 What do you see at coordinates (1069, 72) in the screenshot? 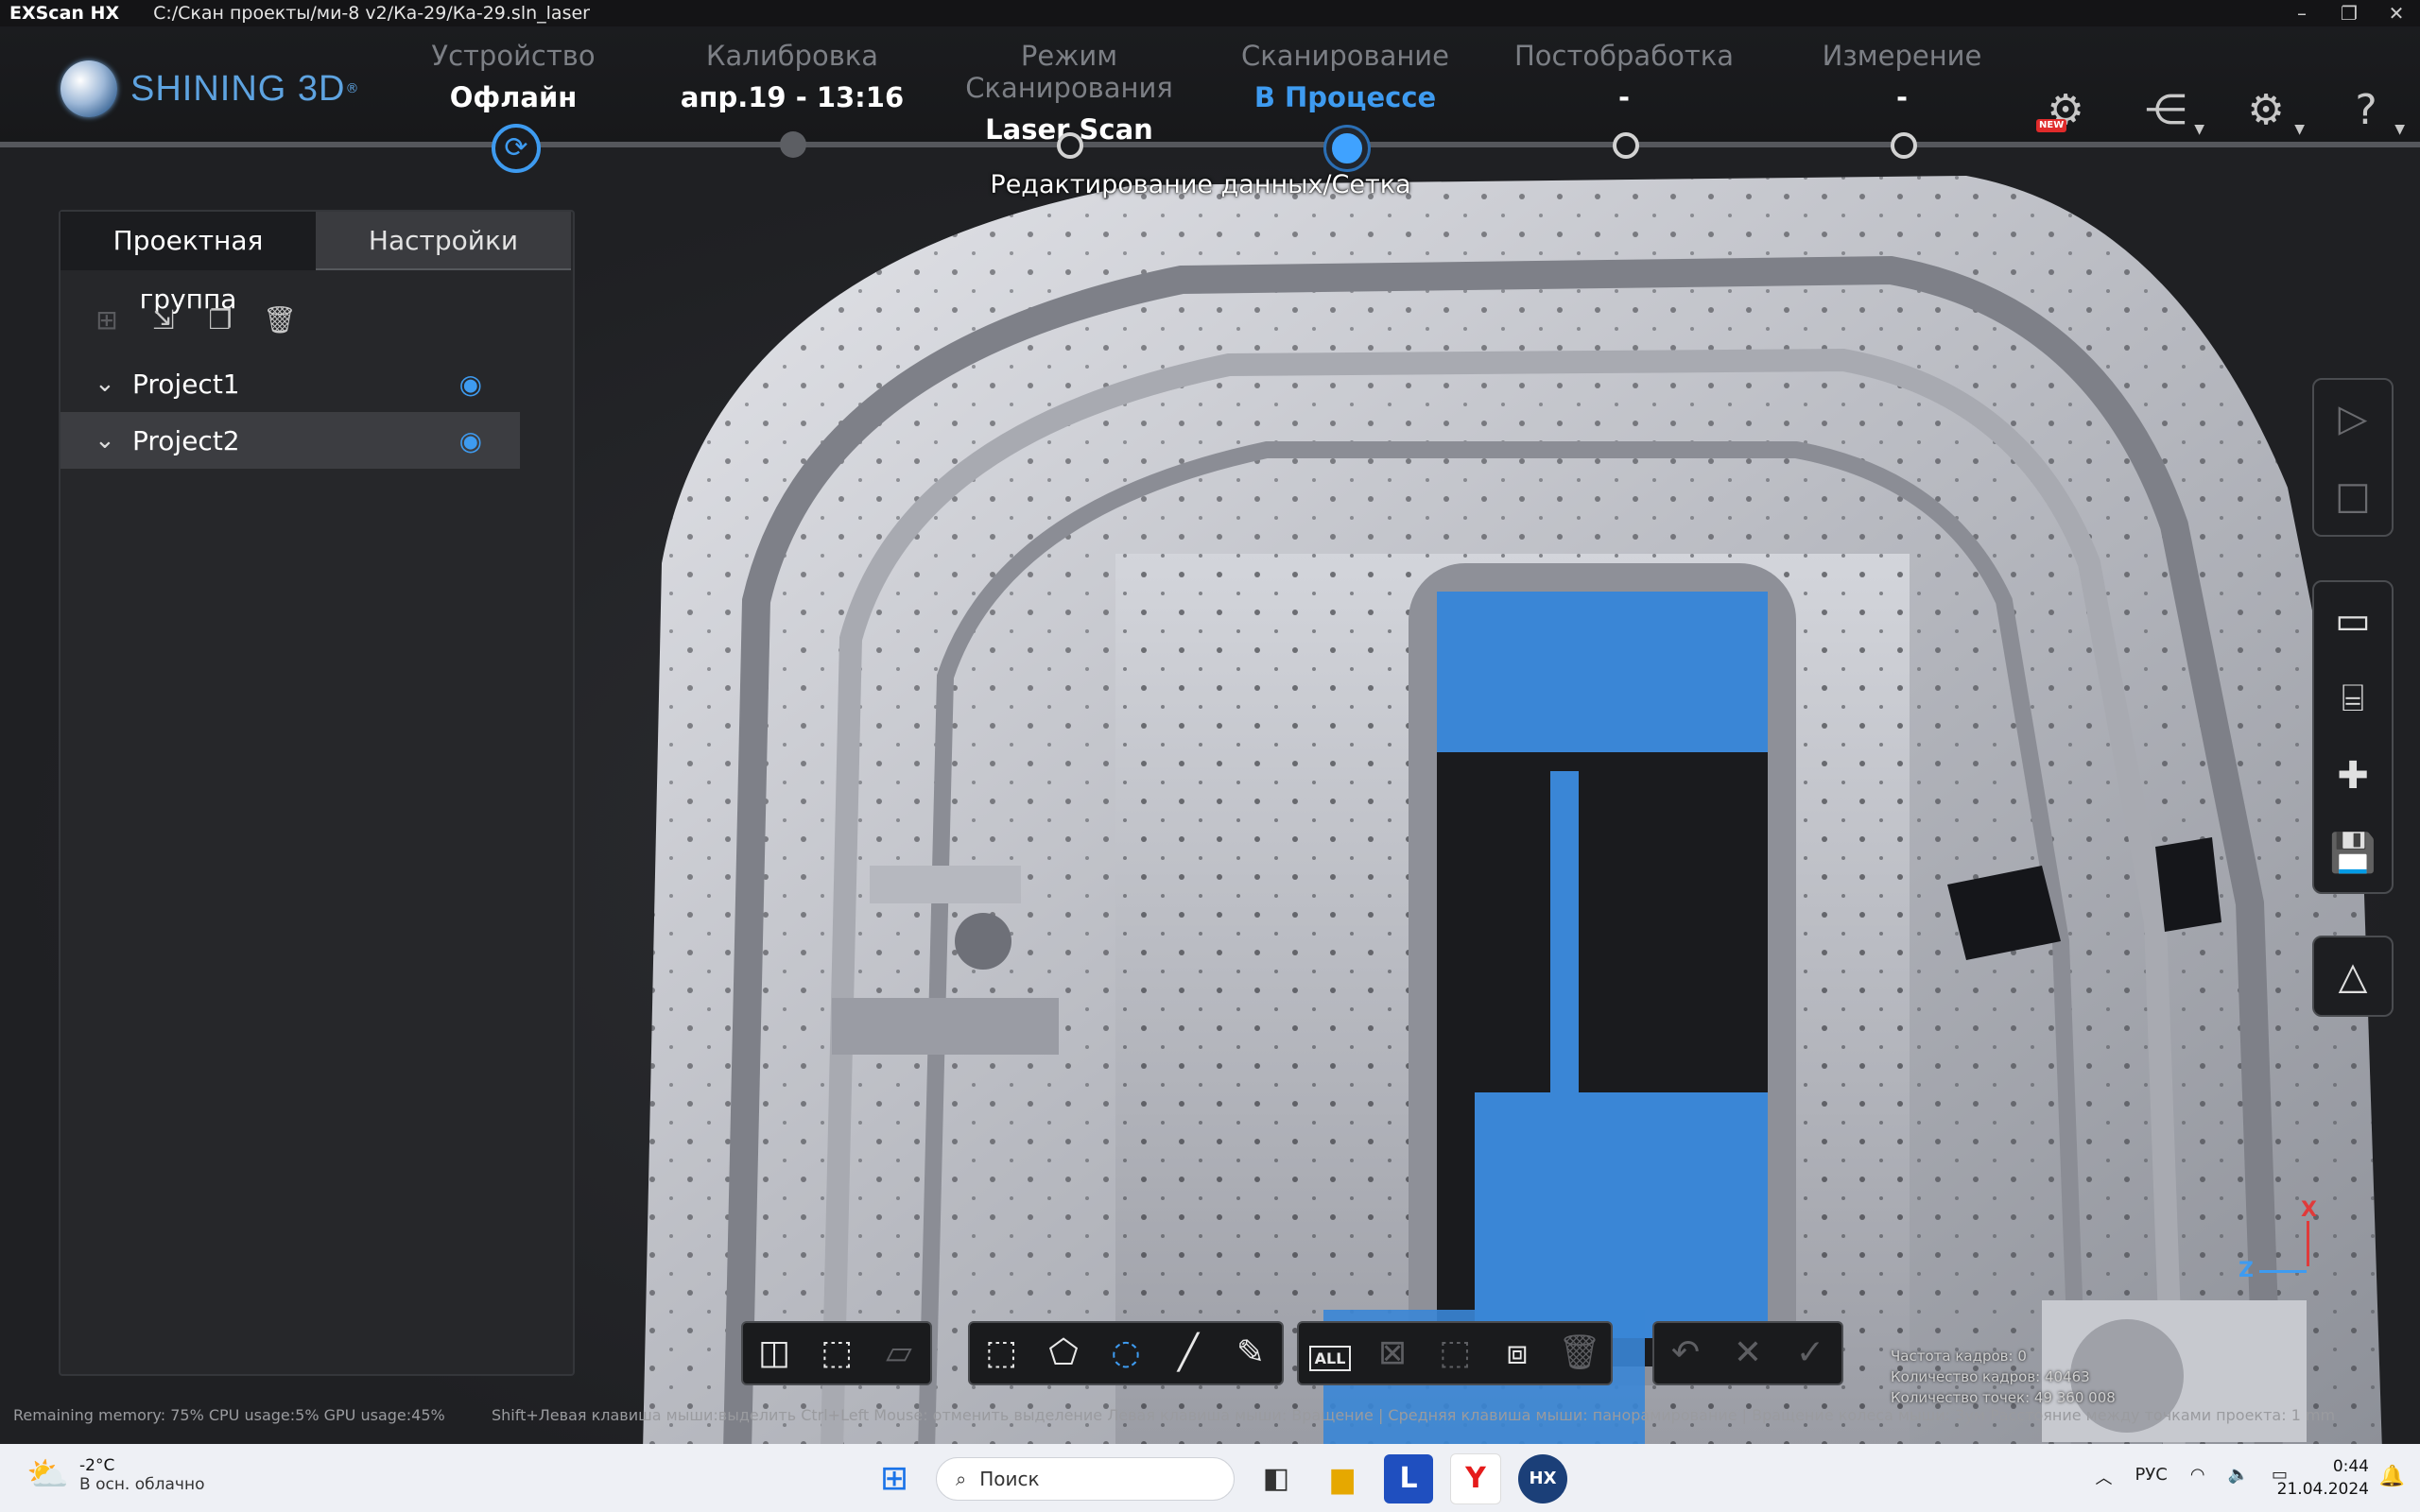
I see `step-scan-mode-label: Режим Сканирования` at bounding box center [1069, 72].